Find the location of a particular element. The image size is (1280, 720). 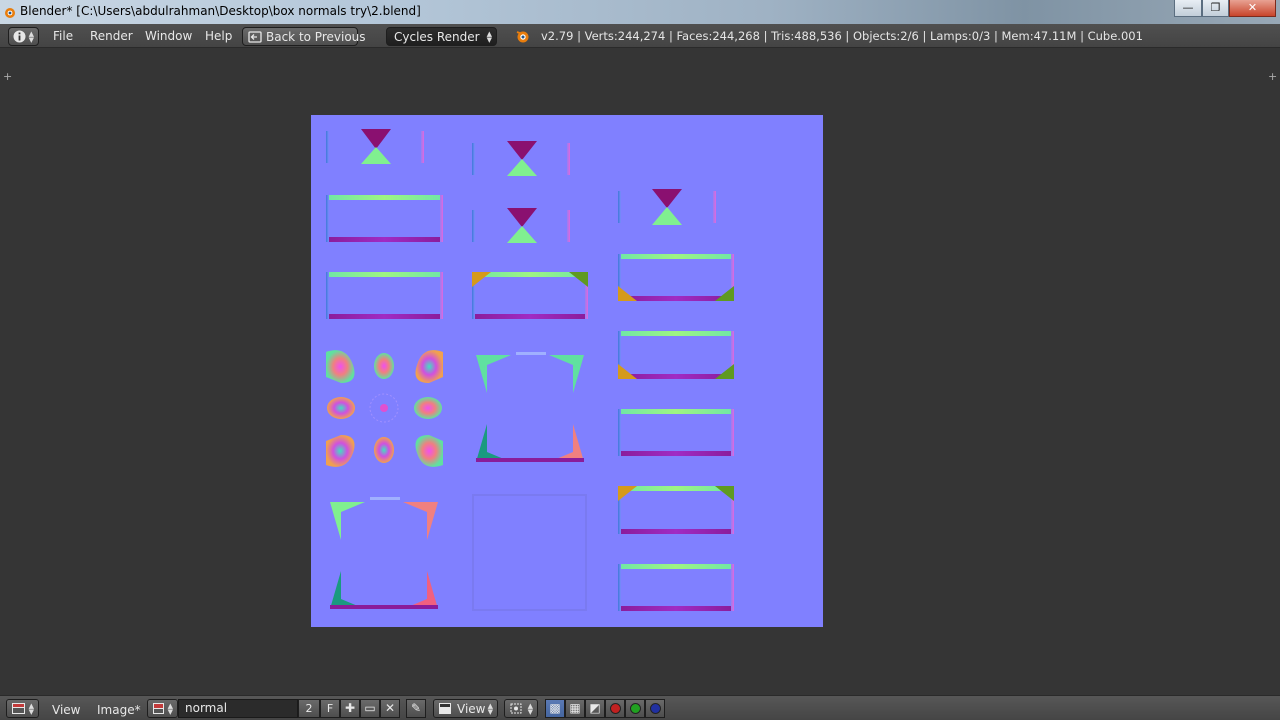

user-count: 2 is located at coordinates (309, 708).